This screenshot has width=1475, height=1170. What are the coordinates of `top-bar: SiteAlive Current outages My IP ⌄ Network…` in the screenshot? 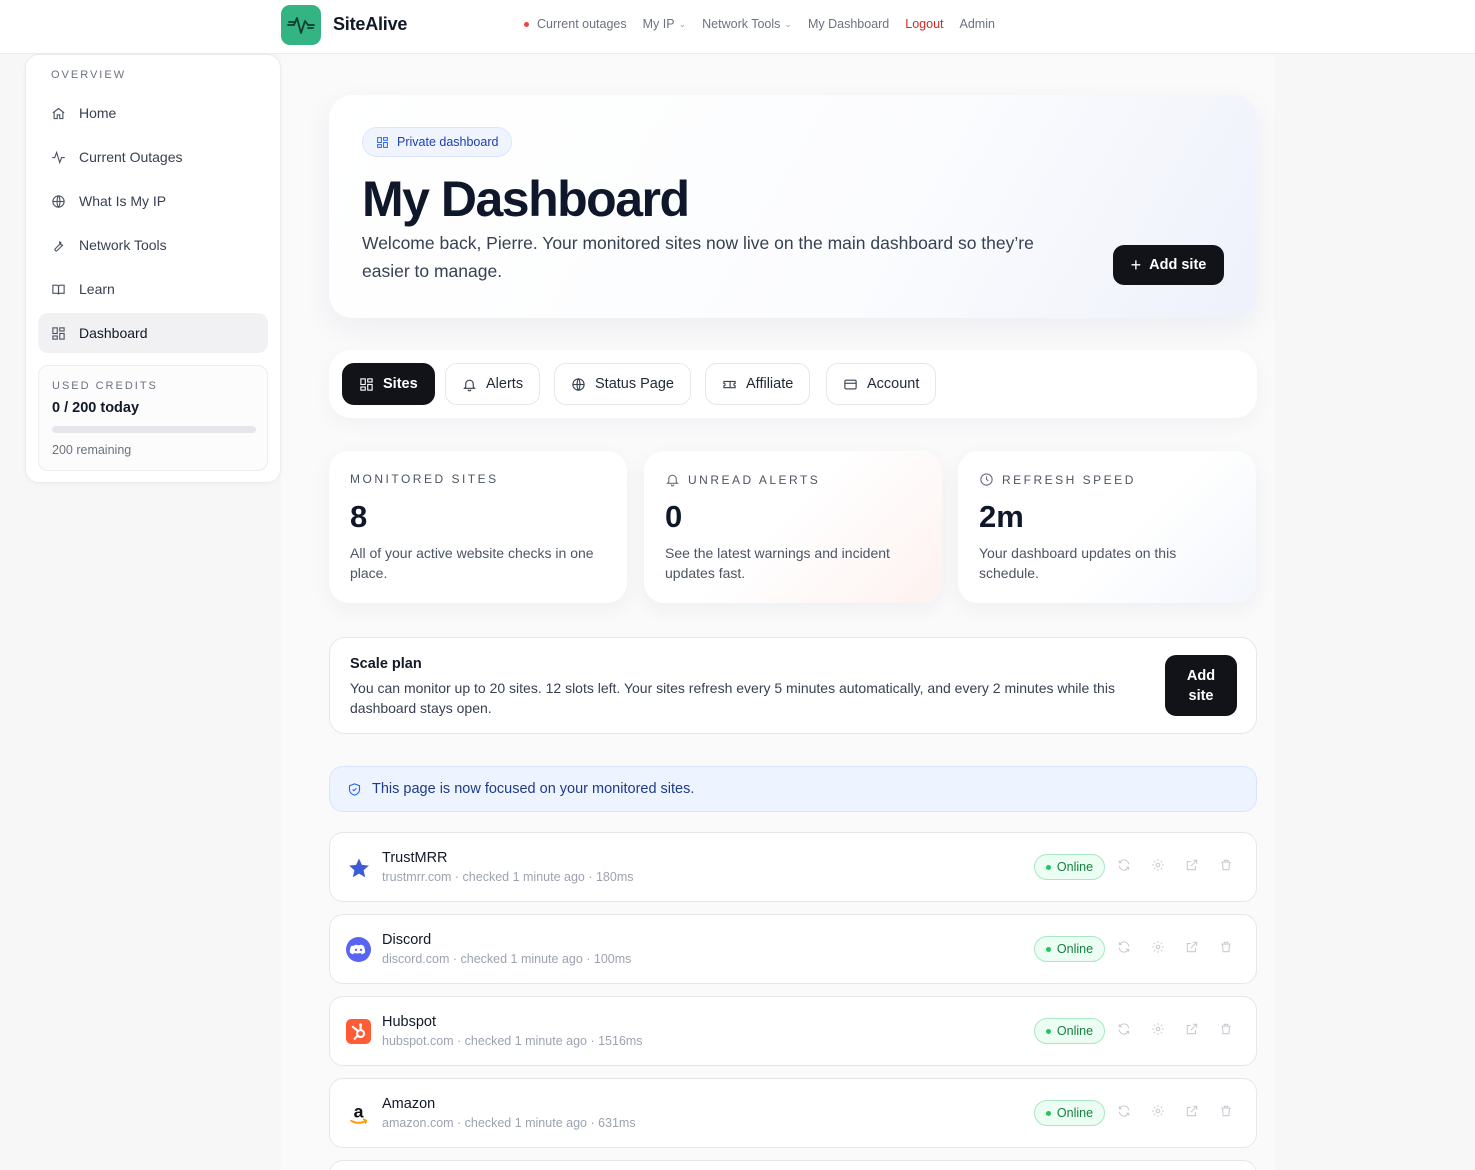 It's located at (737, 27).